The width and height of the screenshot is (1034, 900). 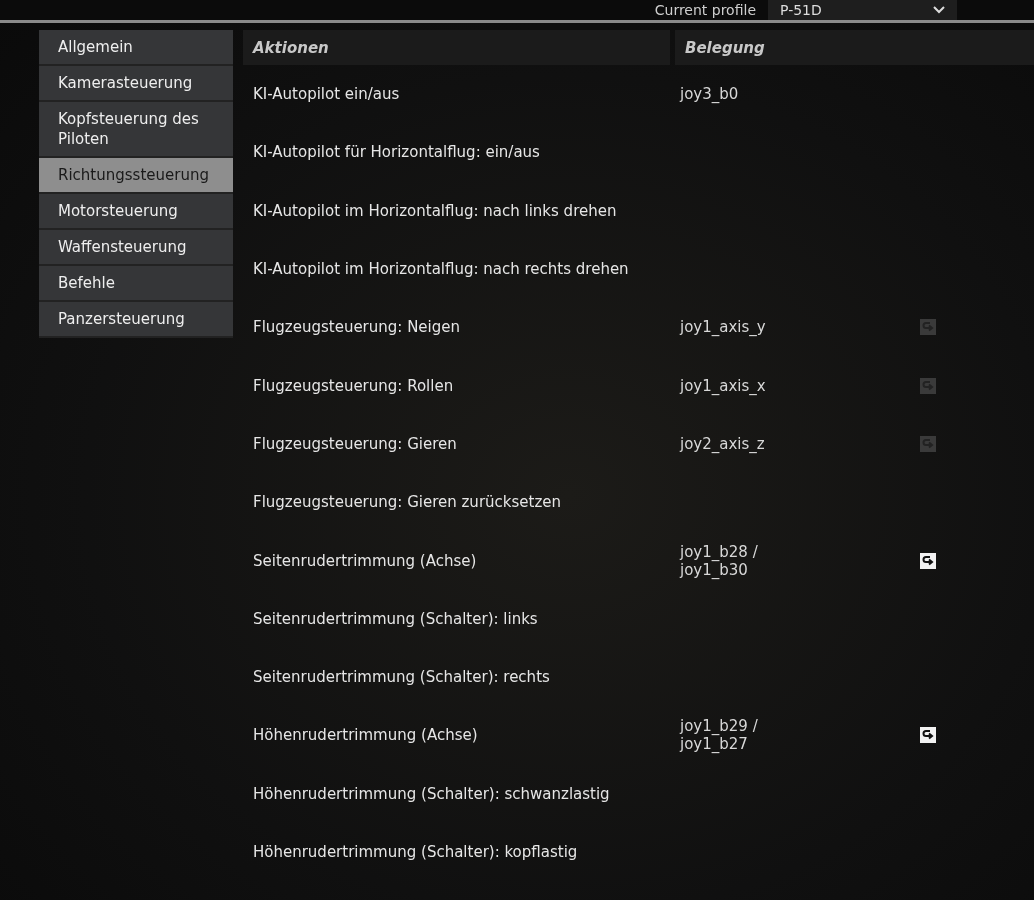 I want to click on action-label: Flugzeugsteuerung: Neigen, so click(x=356, y=327).